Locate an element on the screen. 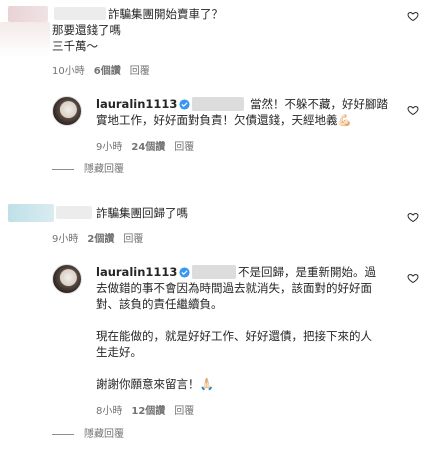 The image size is (427, 450). comment-time: 10小時 is located at coordinates (68, 71).